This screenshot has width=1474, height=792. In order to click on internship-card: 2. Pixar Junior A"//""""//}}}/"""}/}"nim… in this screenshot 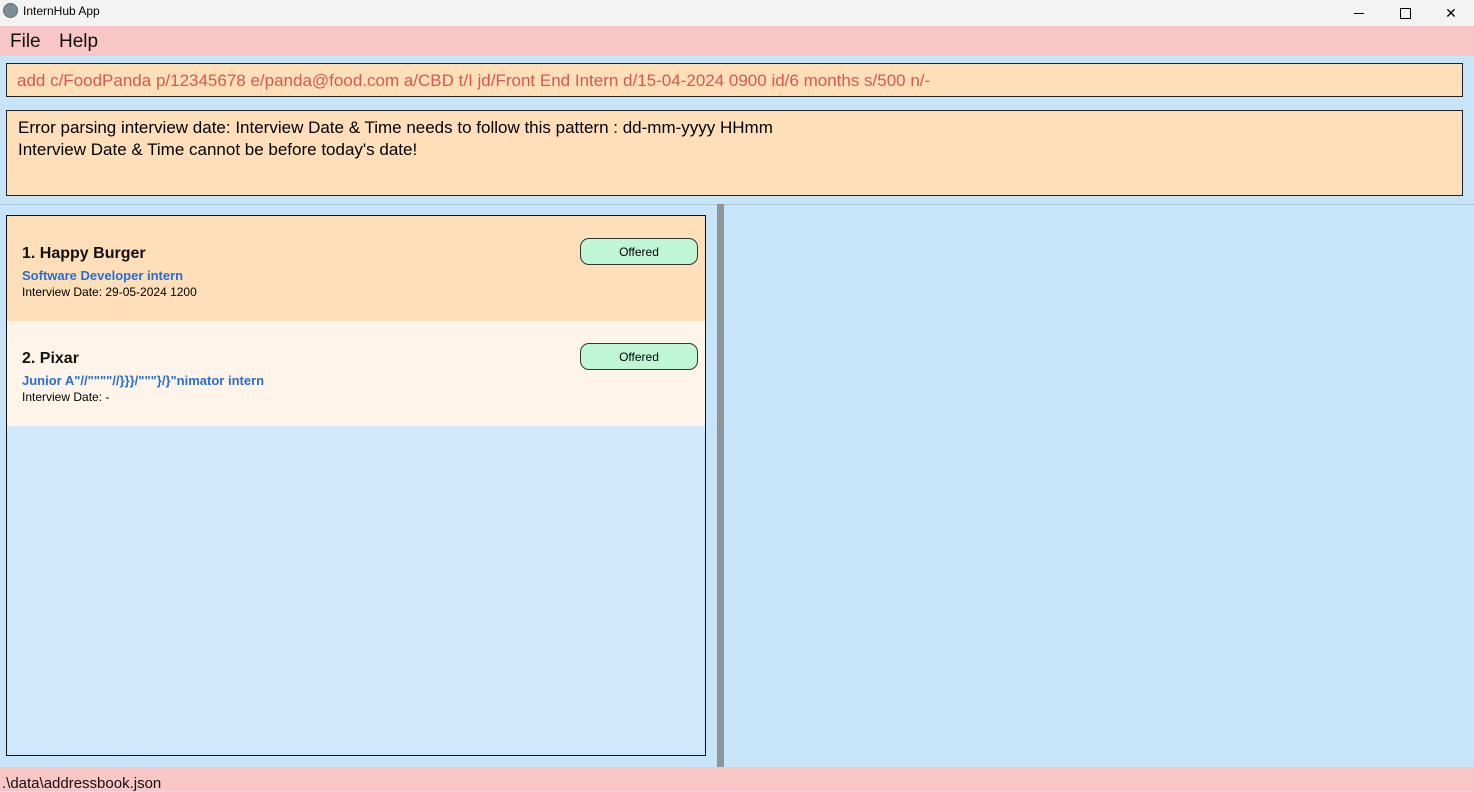, I will do `click(356, 373)`.